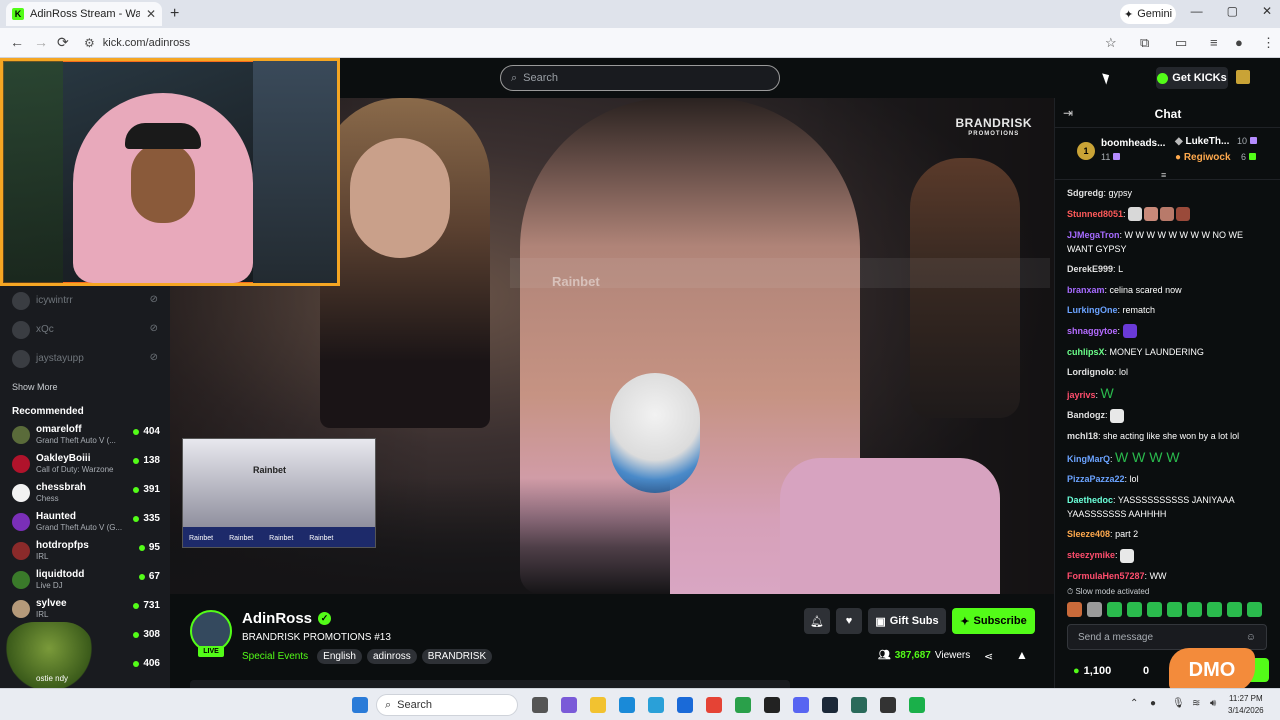 The width and height of the screenshot is (1280, 720). Describe the element at coordinates (609, 43) in the screenshot. I see `url-field: ⚙ kick.com/adinross` at that location.